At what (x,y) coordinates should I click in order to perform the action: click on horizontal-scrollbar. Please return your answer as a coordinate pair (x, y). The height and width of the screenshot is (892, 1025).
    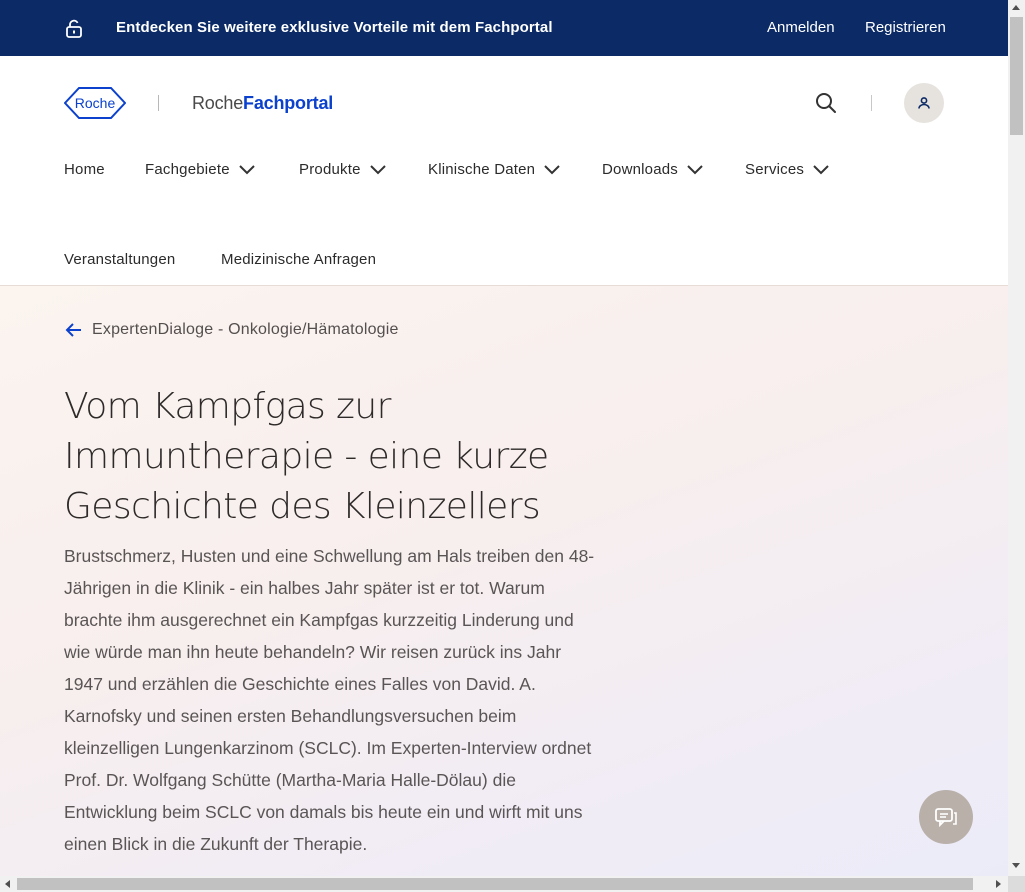
    Looking at the image, I should click on (504, 884).